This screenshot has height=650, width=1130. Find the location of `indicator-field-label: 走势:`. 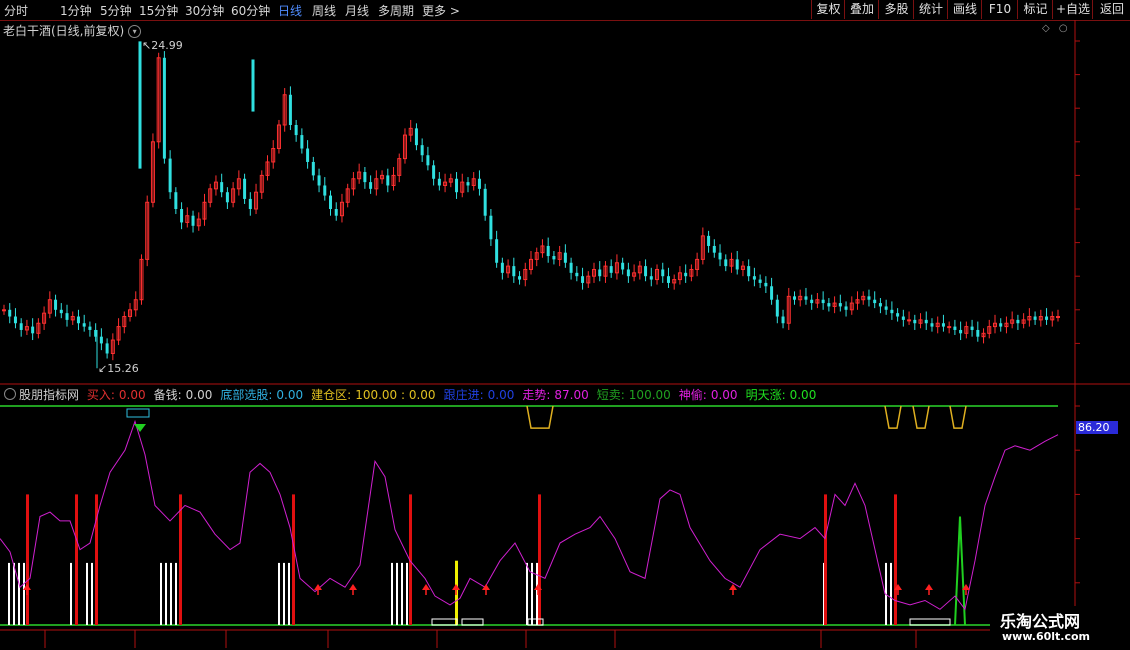

indicator-field-label: 走势: is located at coordinates (536, 395).